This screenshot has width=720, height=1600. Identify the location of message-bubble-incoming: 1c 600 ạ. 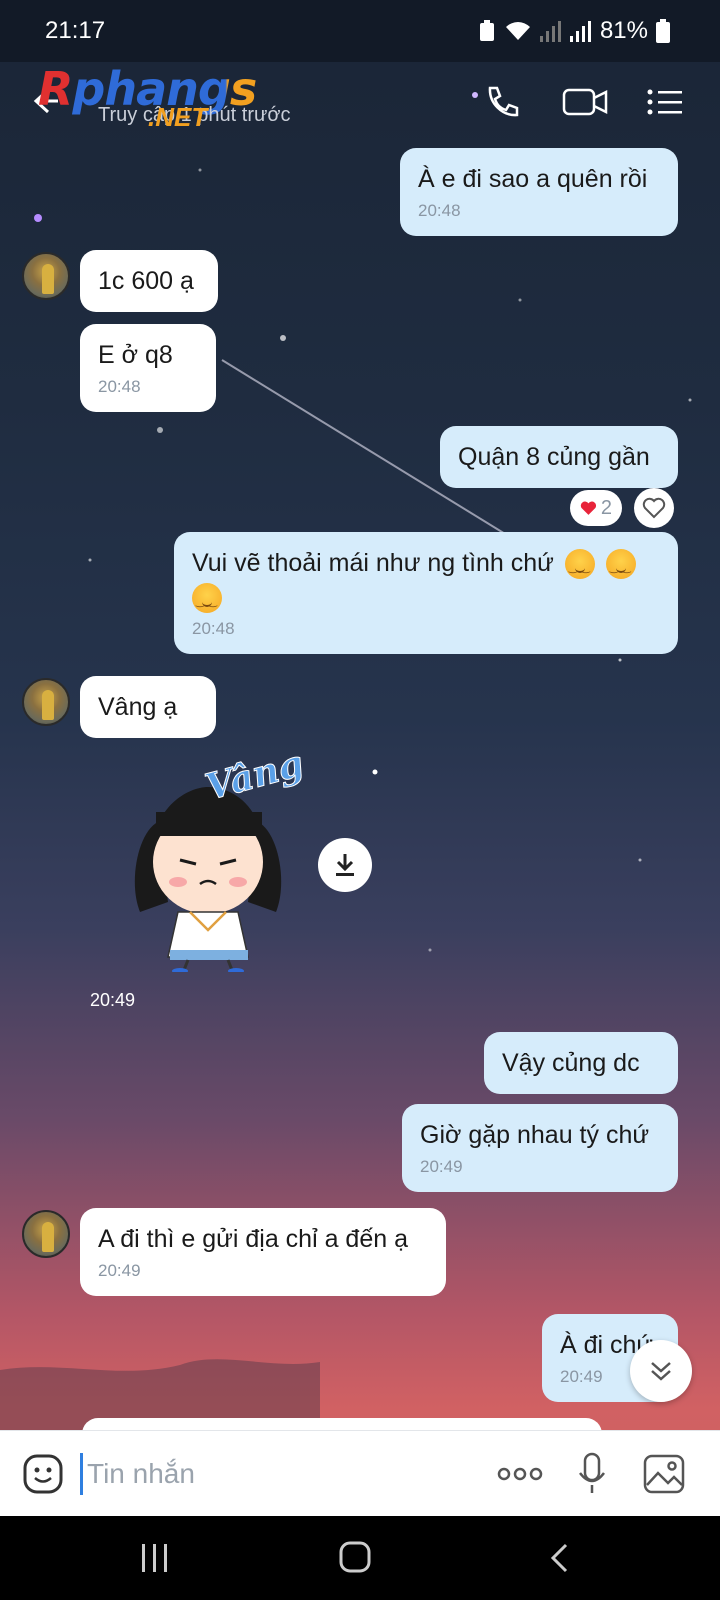
(149, 281).